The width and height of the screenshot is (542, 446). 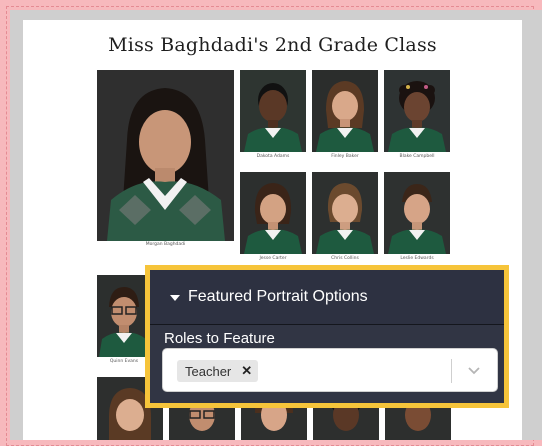 What do you see at coordinates (246, 371) in the screenshot?
I see `remove-icon: ✕` at bounding box center [246, 371].